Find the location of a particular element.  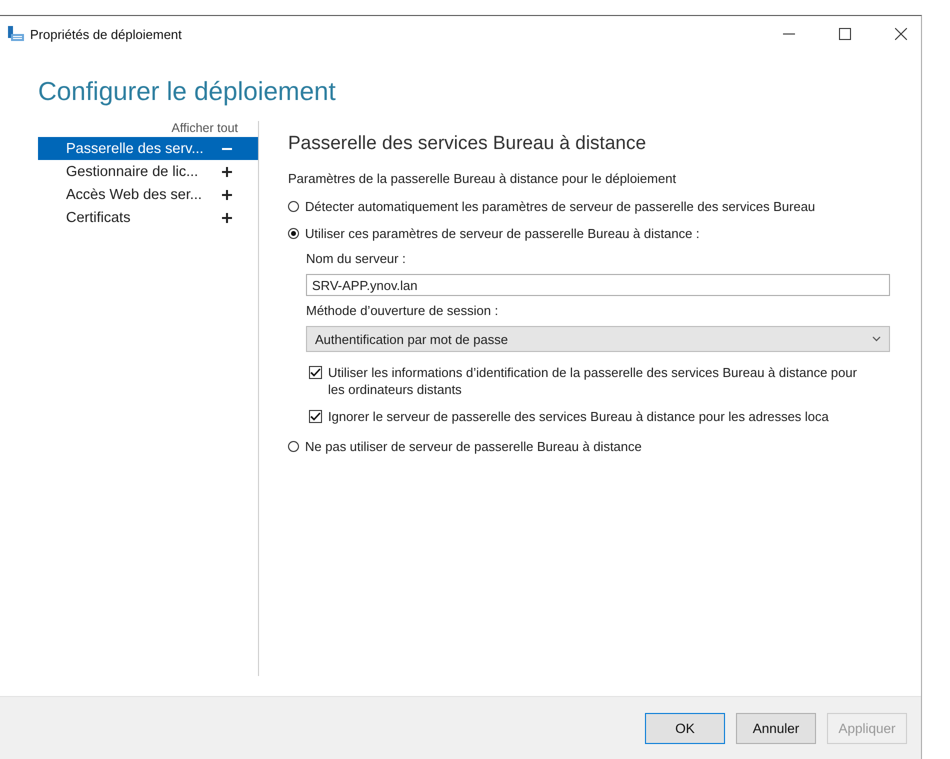

section-title: Passerelle des services Bureau à distance is located at coordinates (468, 144).